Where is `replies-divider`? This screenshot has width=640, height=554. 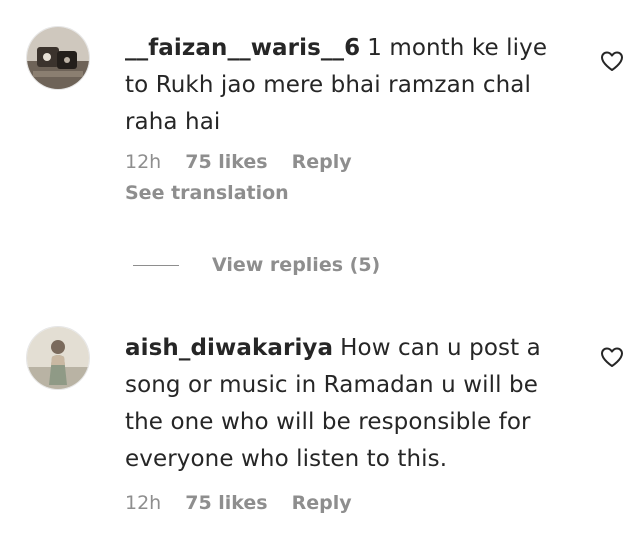 replies-divider is located at coordinates (156, 265).